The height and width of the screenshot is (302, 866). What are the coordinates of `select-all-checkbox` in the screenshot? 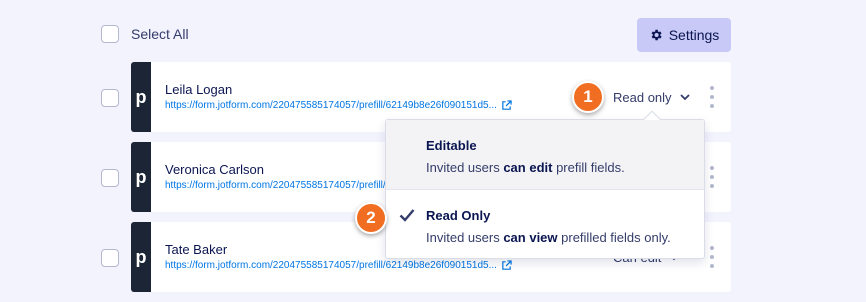 It's located at (110, 34).